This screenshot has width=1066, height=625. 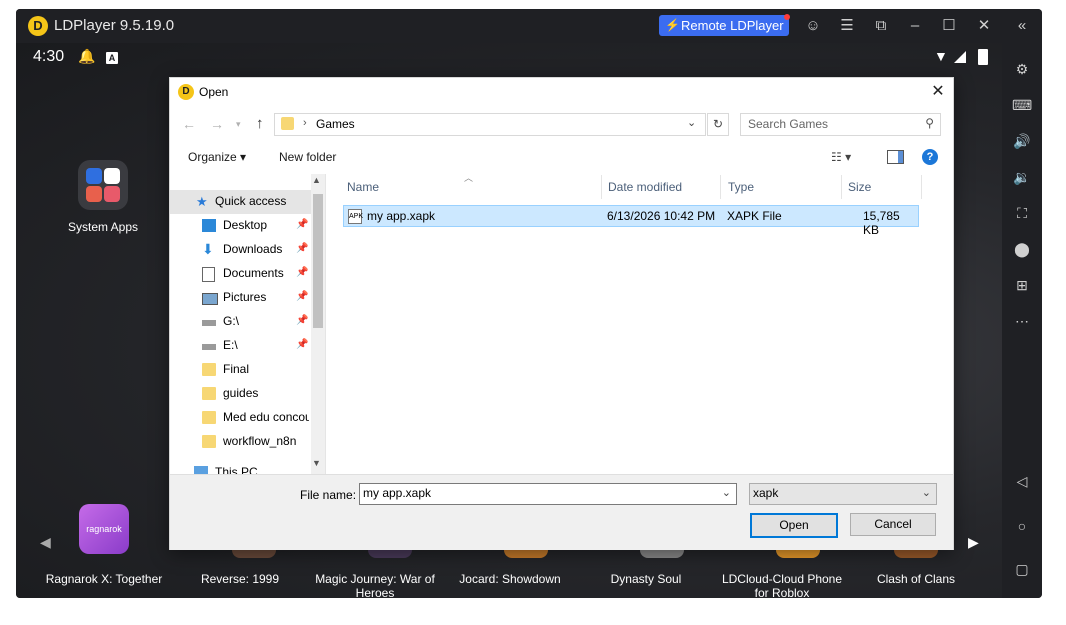 I want to click on screenshot-icon: ⛶, so click(x=1022, y=213).